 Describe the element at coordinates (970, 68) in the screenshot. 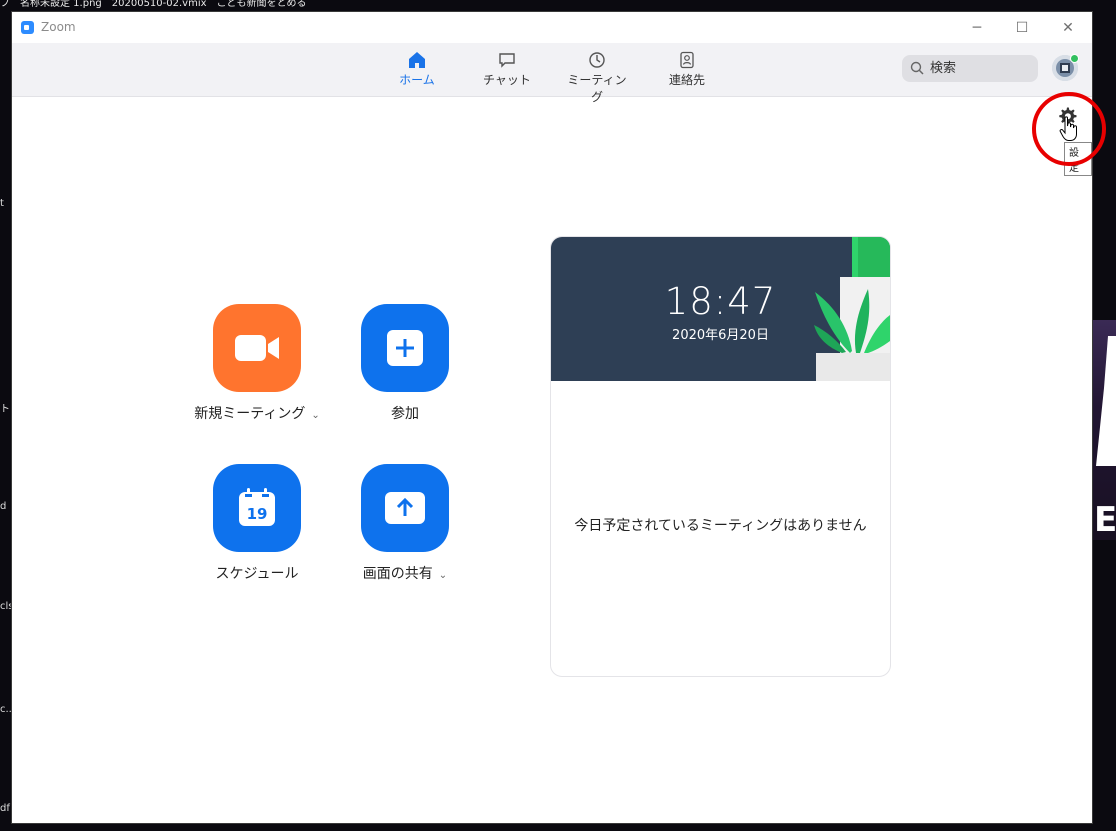

I see `search-input: 検索` at that location.